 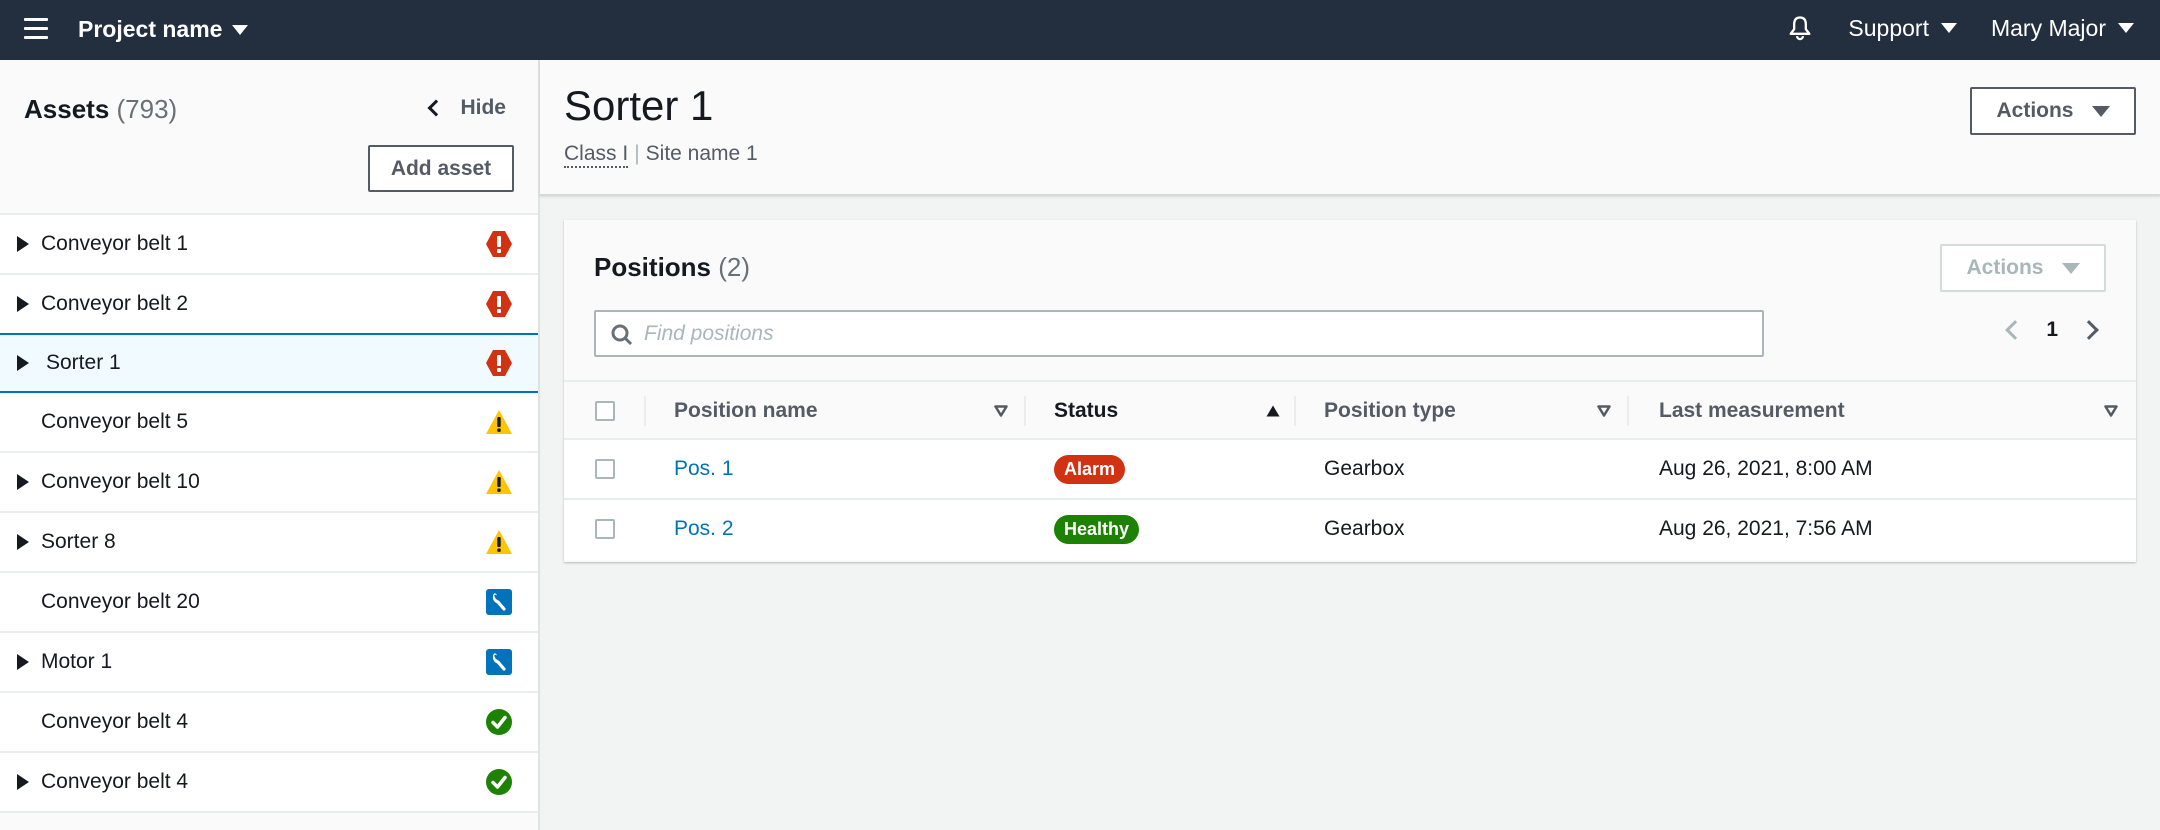 I want to click on current-page: 1, so click(x=2052, y=330).